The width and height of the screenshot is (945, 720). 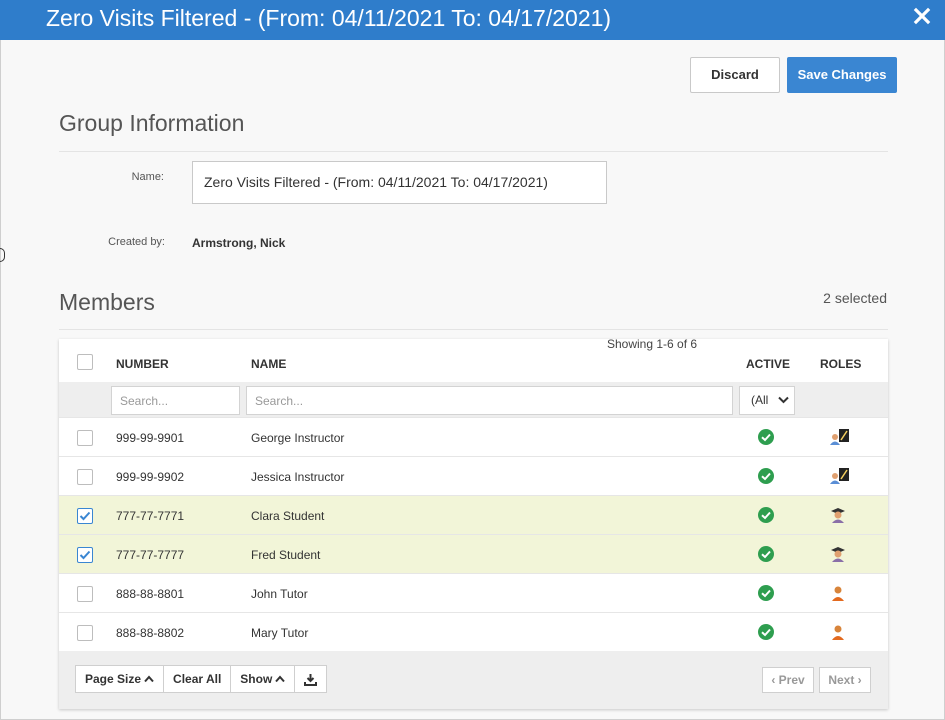 I want to click on member-number: 888-88-8802, so click(x=150, y=633).